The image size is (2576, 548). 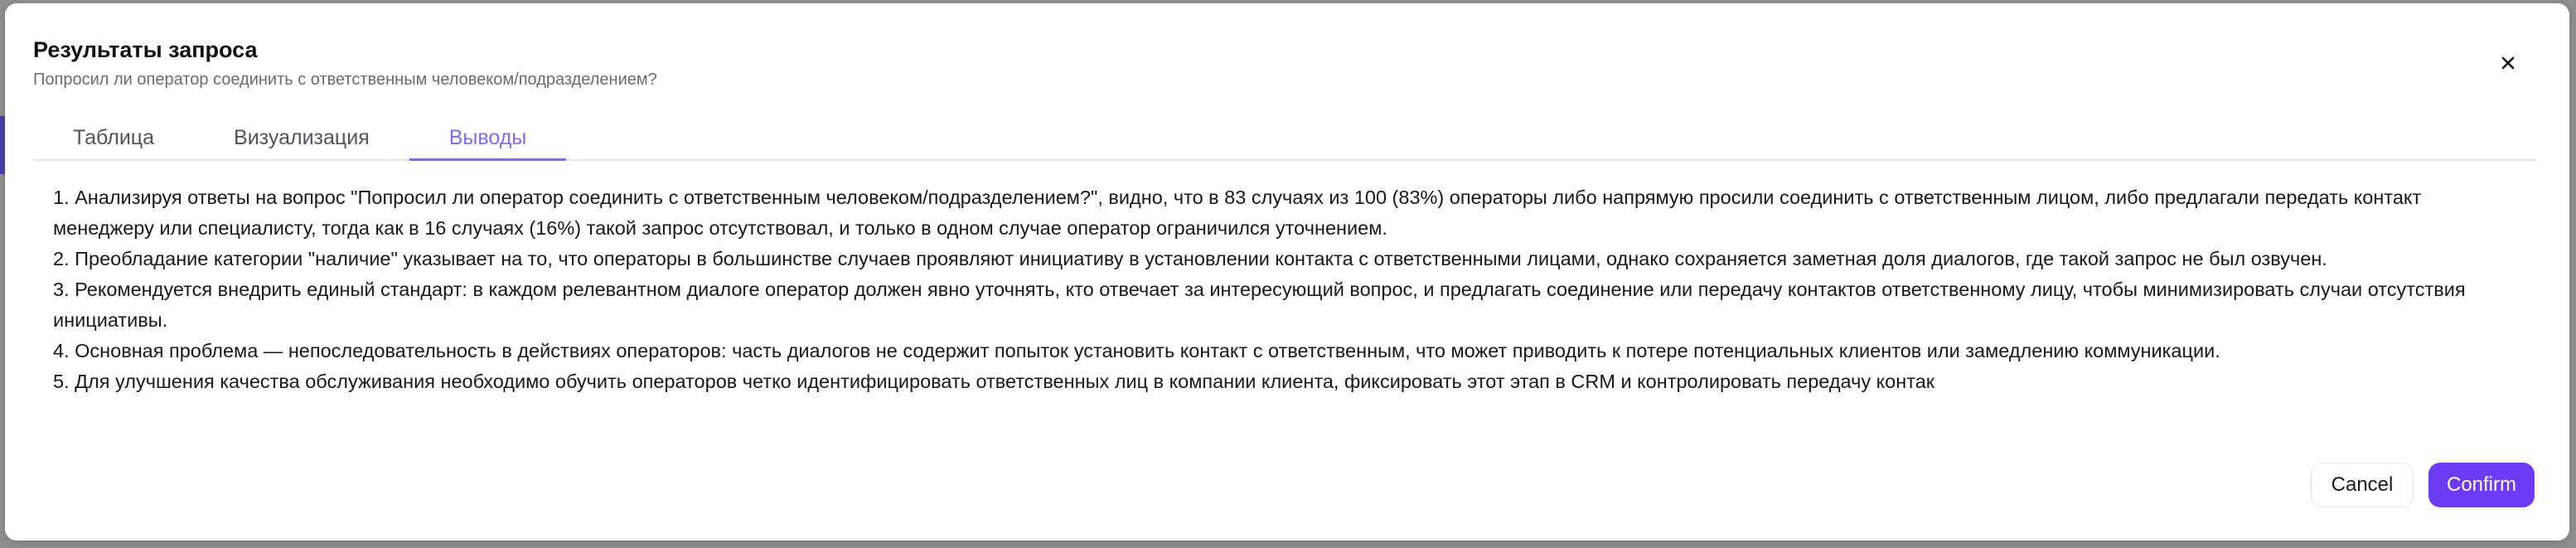 What do you see at coordinates (301, 139) in the screenshot?
I see `tab-visualization: Визуализация` at bounding box center [301, 139].